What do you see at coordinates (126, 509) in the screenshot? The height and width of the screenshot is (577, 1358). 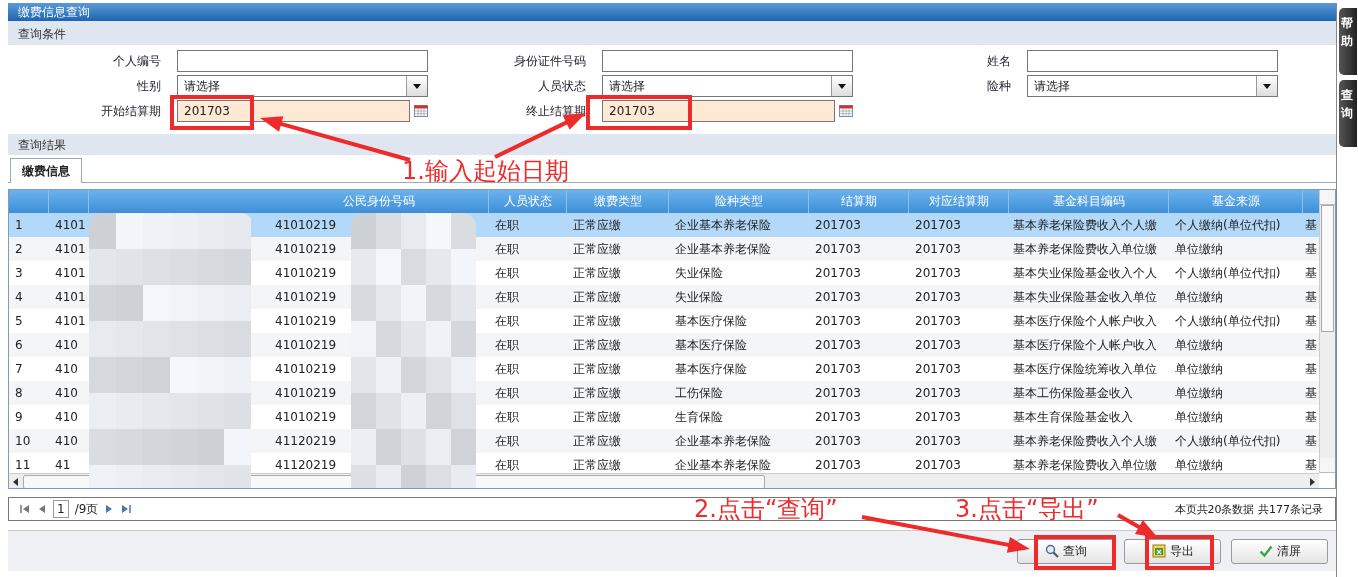 I see `last-page-icon` at bounding box center [126, 509].